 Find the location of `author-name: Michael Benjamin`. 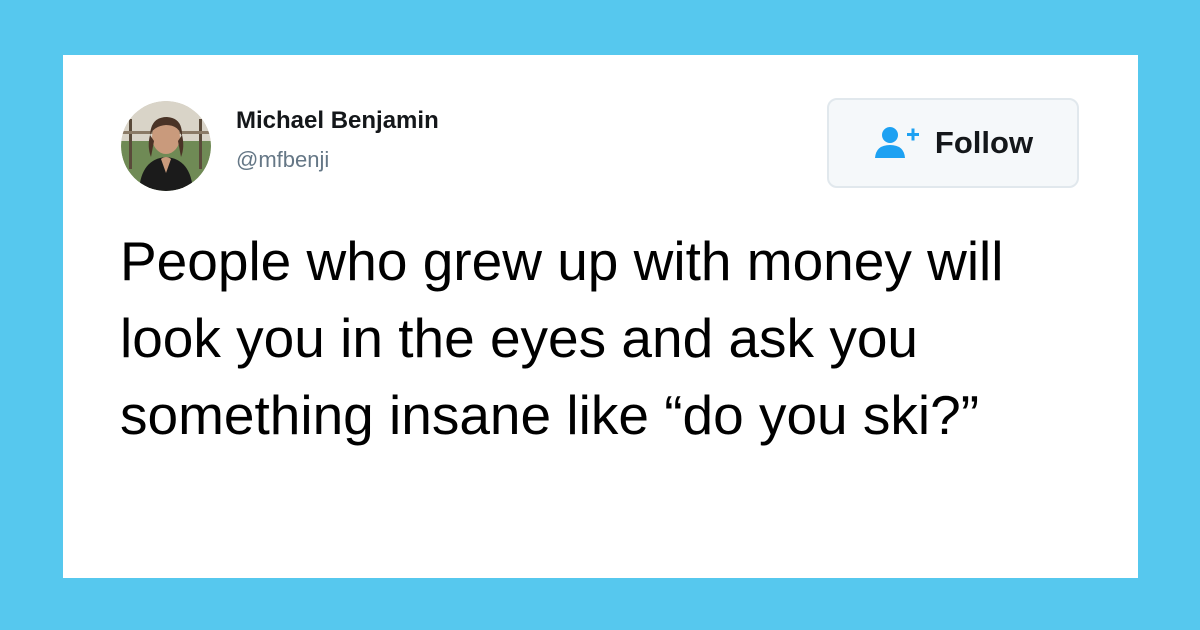

author-name: Michael Benjamin is located at coordinates (337, 121).